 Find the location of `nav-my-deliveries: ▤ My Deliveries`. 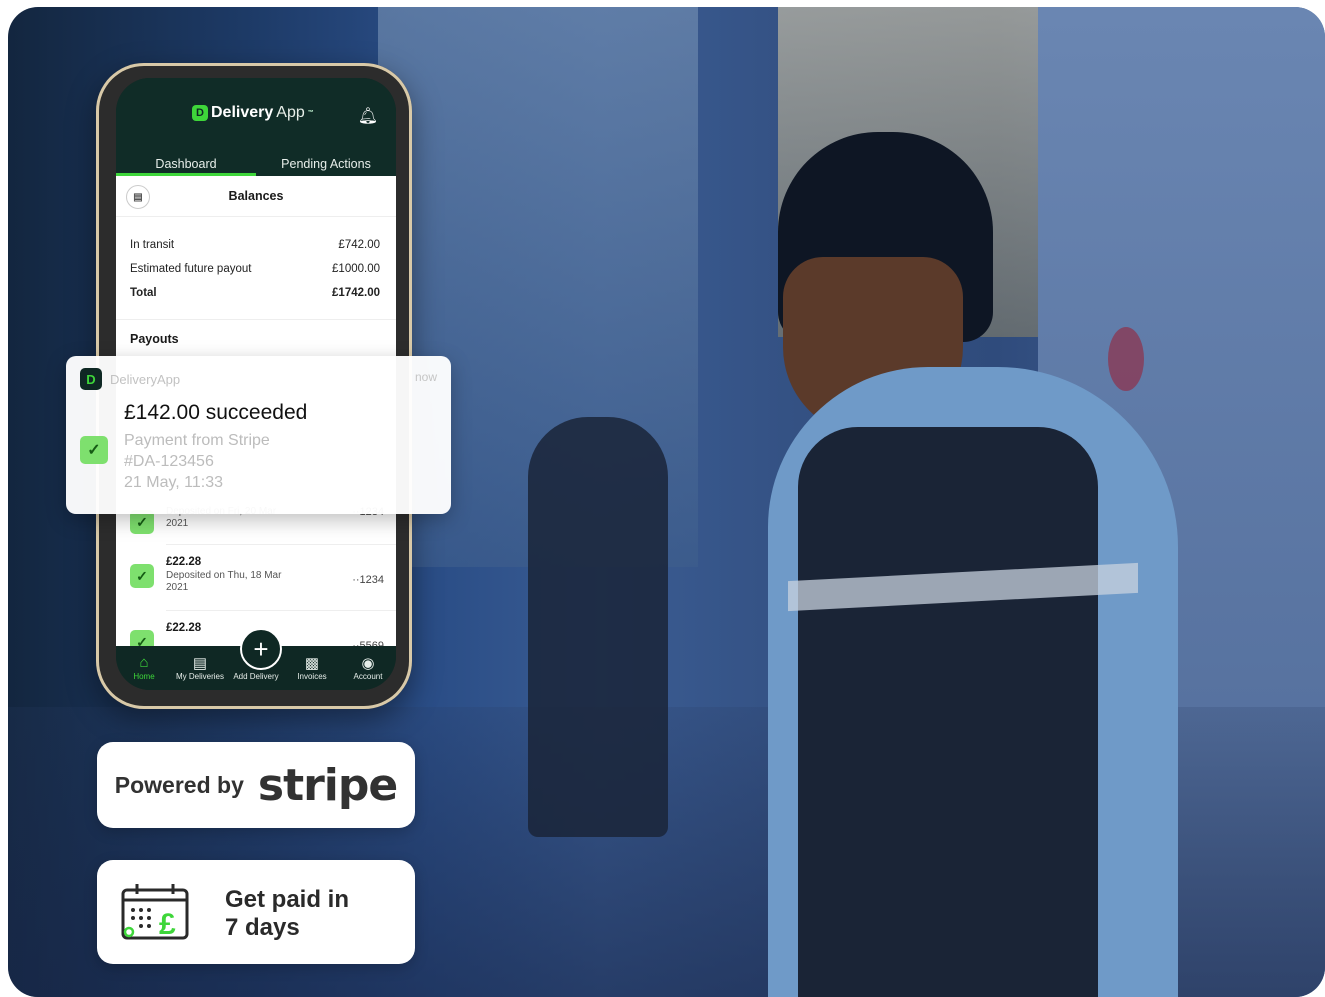

nav-my-deliveries: ▤ My Deliveries is located at coordinates (200, 668).